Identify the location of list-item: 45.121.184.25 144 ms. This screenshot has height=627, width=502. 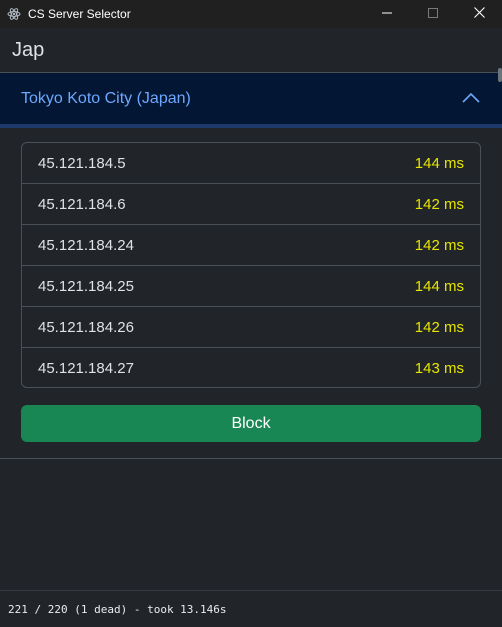
(251, 286).